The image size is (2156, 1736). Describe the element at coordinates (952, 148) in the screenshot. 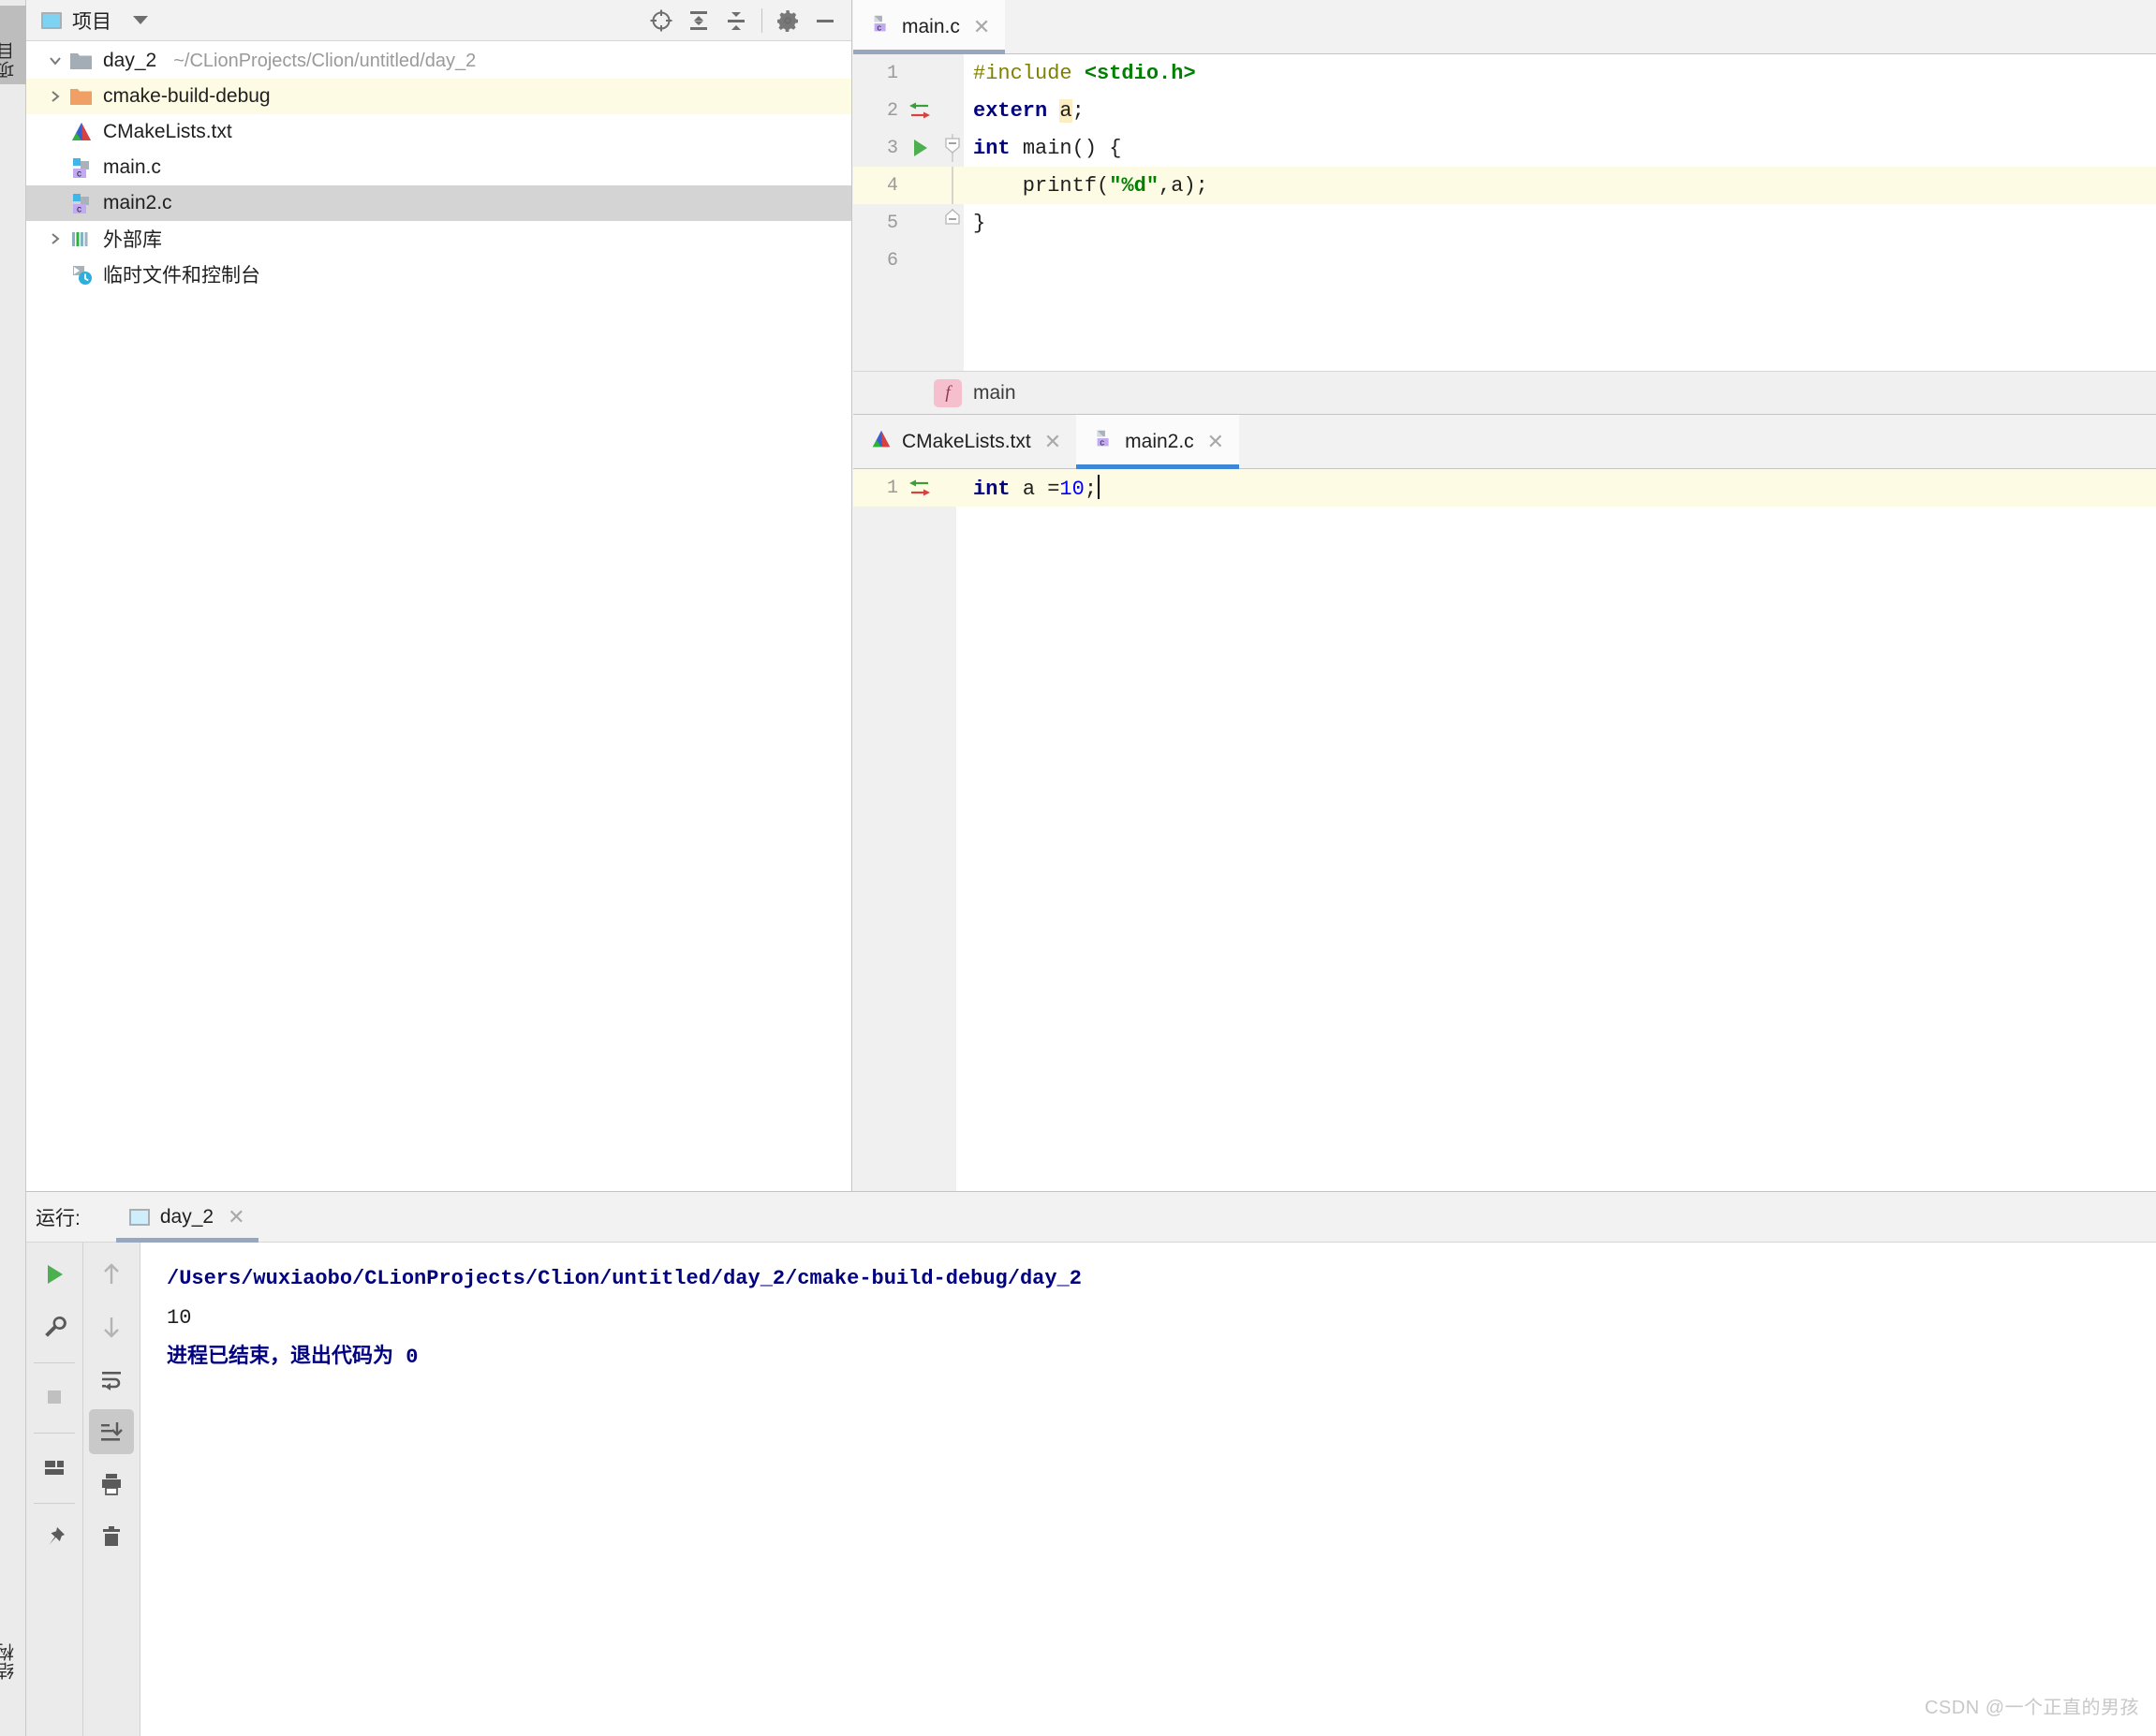

I see `fold-collapse-icon` at that location.